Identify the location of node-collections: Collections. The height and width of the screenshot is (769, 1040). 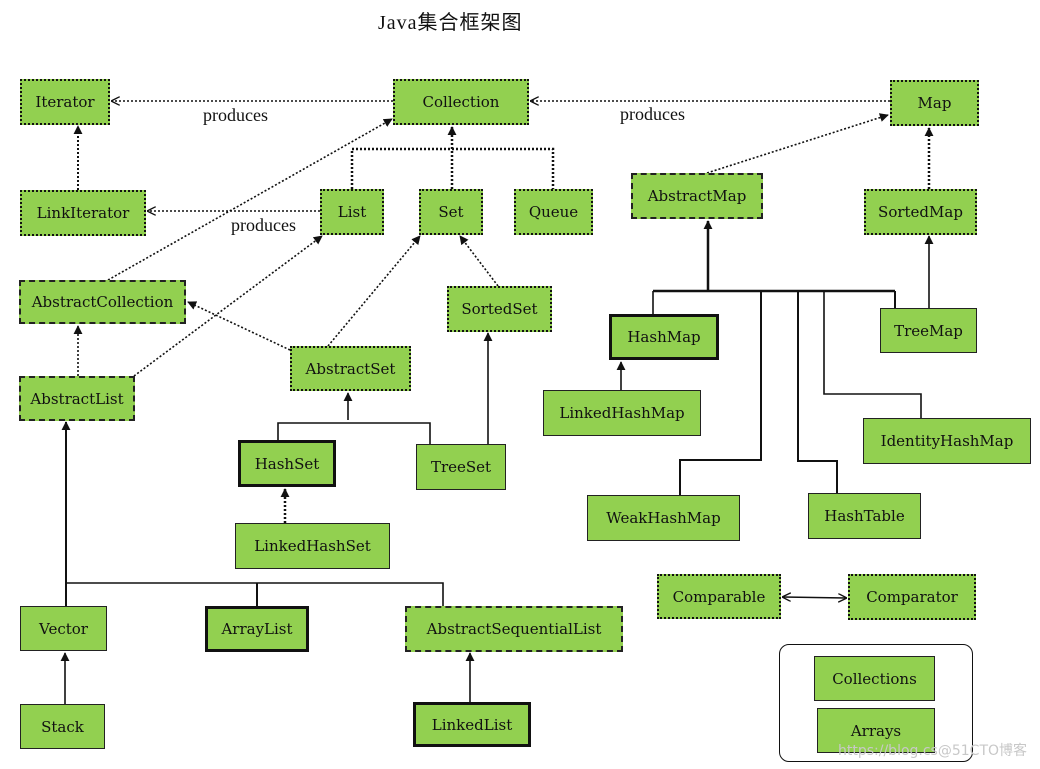
(874, 678).